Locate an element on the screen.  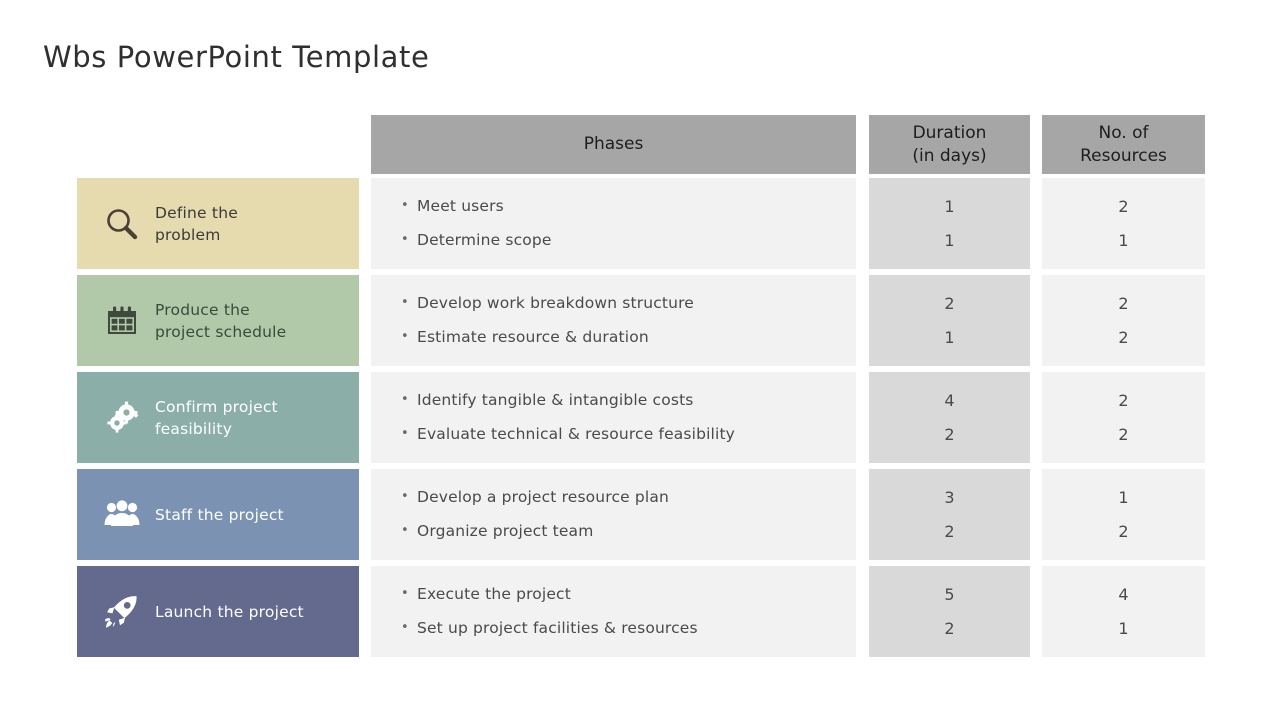
step-card-label: Define the problem is located at coordinates (196, 224).